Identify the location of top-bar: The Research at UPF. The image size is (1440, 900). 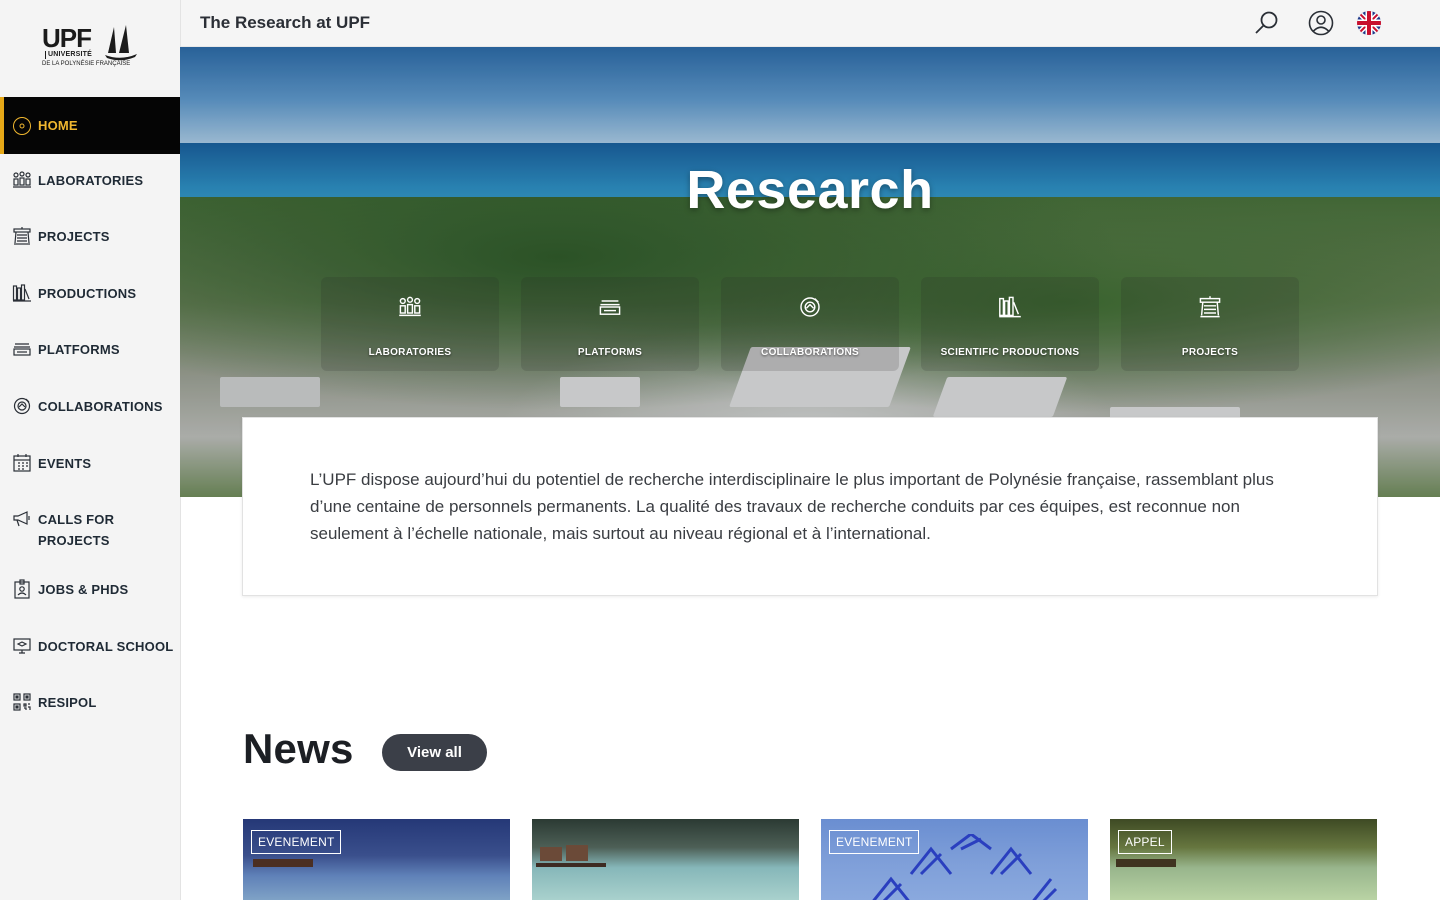
(810, 23).